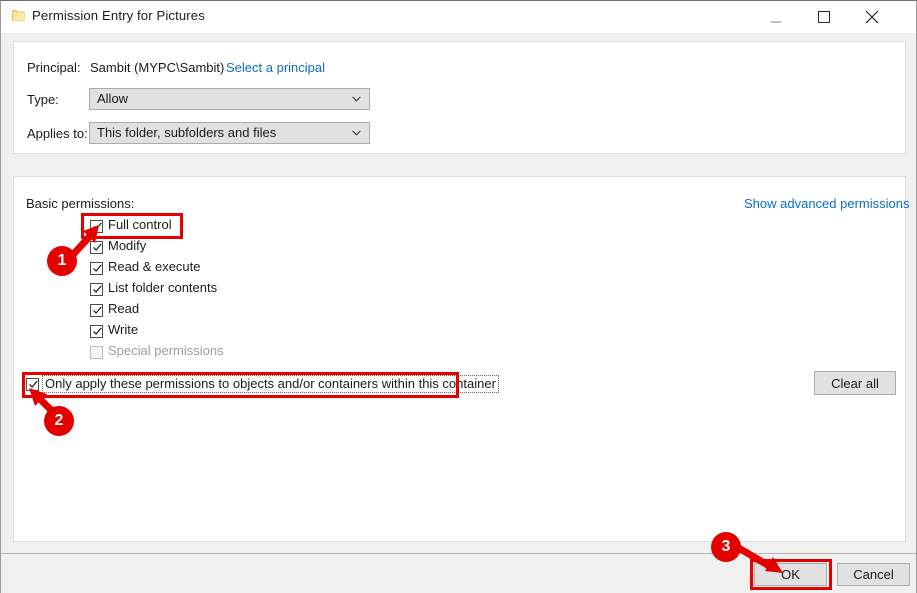 The width and height of the screenshot is (917, 593). What do you see at coordinates (54, 67) in the screenshot?
I see `principal-label: Principal:` at bounding box center [54, 67].